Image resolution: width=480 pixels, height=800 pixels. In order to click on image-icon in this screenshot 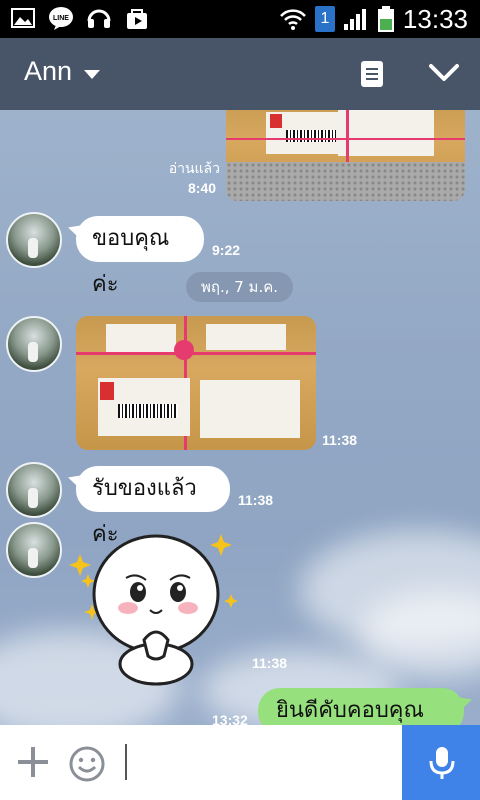, I will do `click(23, 18)`.